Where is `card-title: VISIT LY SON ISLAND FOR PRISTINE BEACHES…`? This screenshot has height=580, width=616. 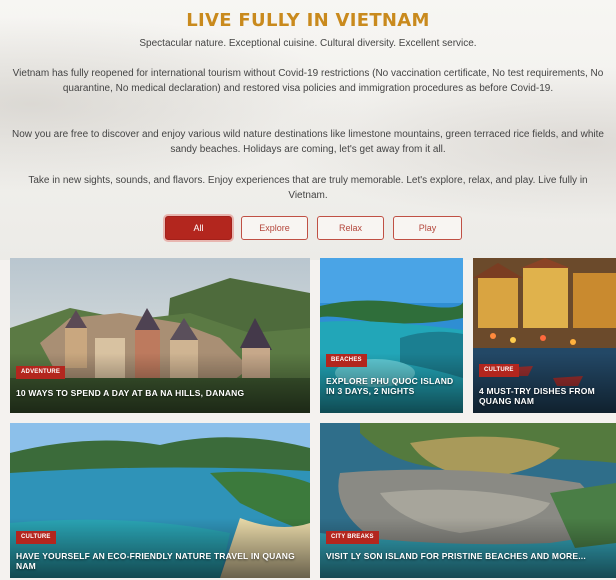
card-title: VISIT LY SON ISLAND FOR PRISTINE BEACHES… is located at coordinates (456, 556).